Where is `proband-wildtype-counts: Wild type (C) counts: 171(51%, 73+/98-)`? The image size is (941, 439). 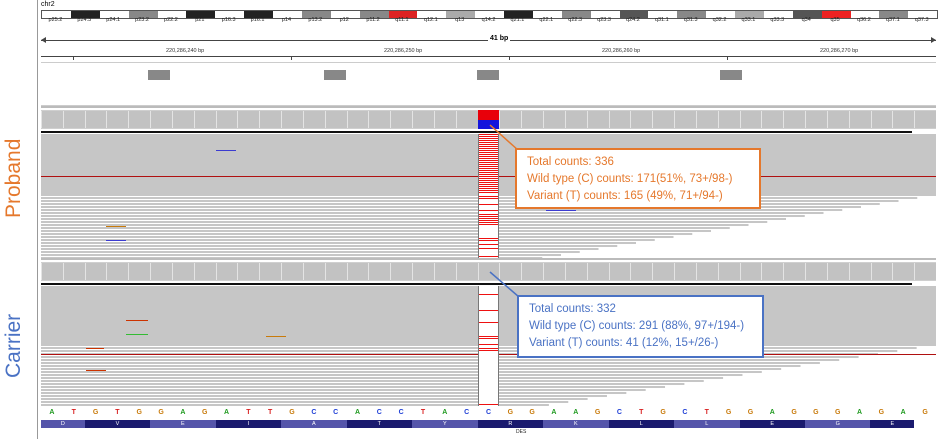
proband-wildtype-counts: Wild type (C) counts: 171(51%, 73+/98-) is located at coordinates (638, 179).